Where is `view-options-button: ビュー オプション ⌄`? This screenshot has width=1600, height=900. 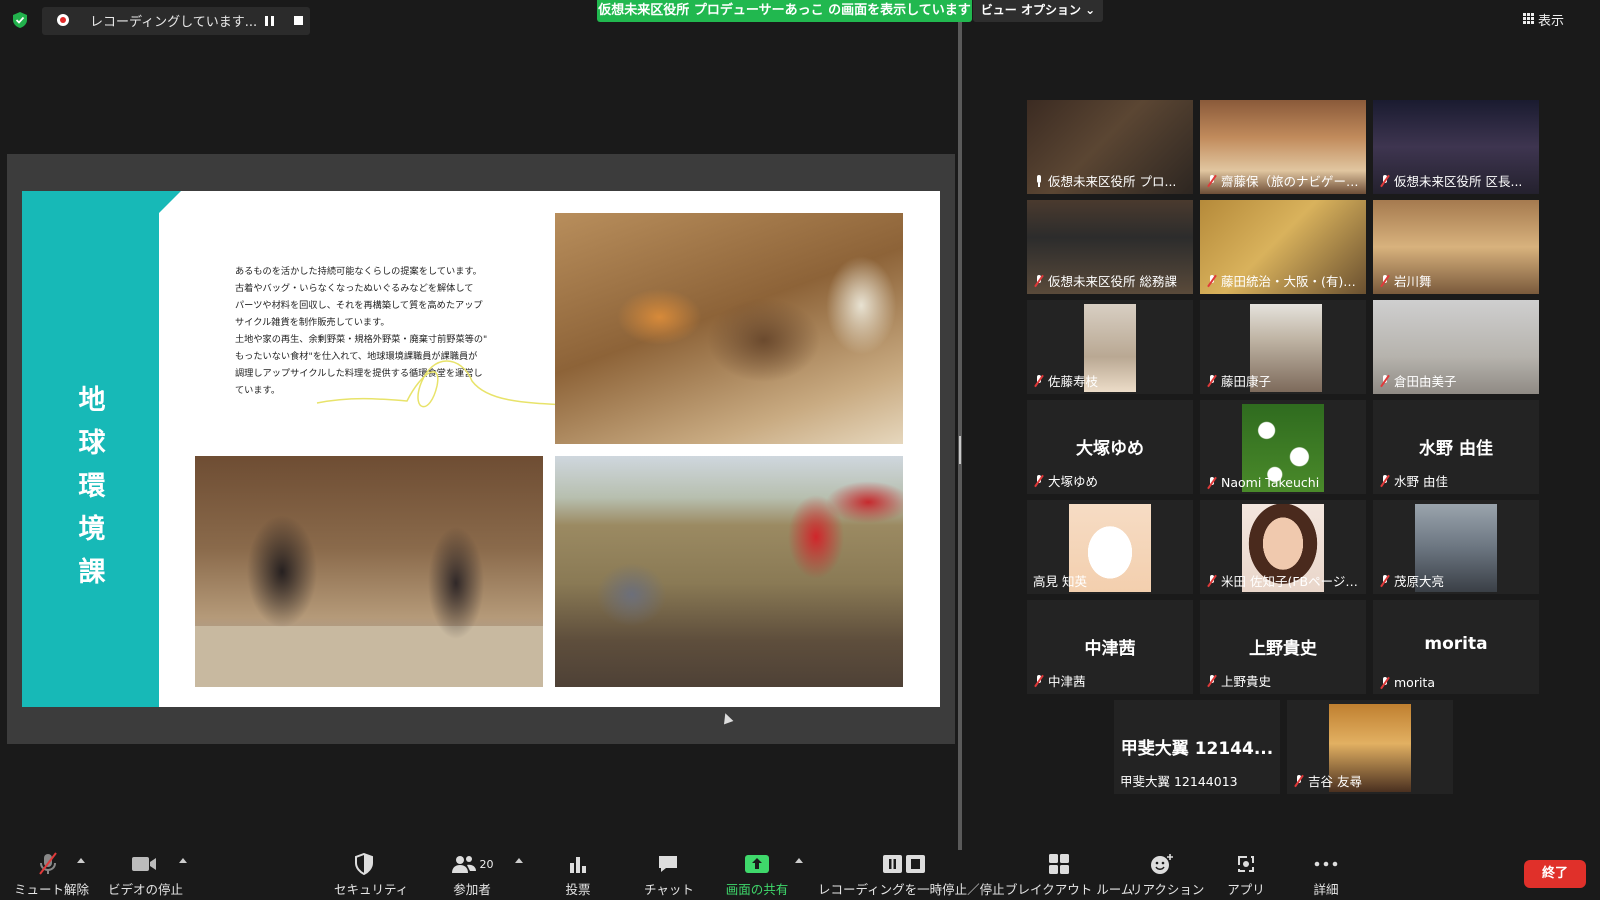 view-options-button: ビュー オプション ⌄ is located at coordinates (1038, 11).